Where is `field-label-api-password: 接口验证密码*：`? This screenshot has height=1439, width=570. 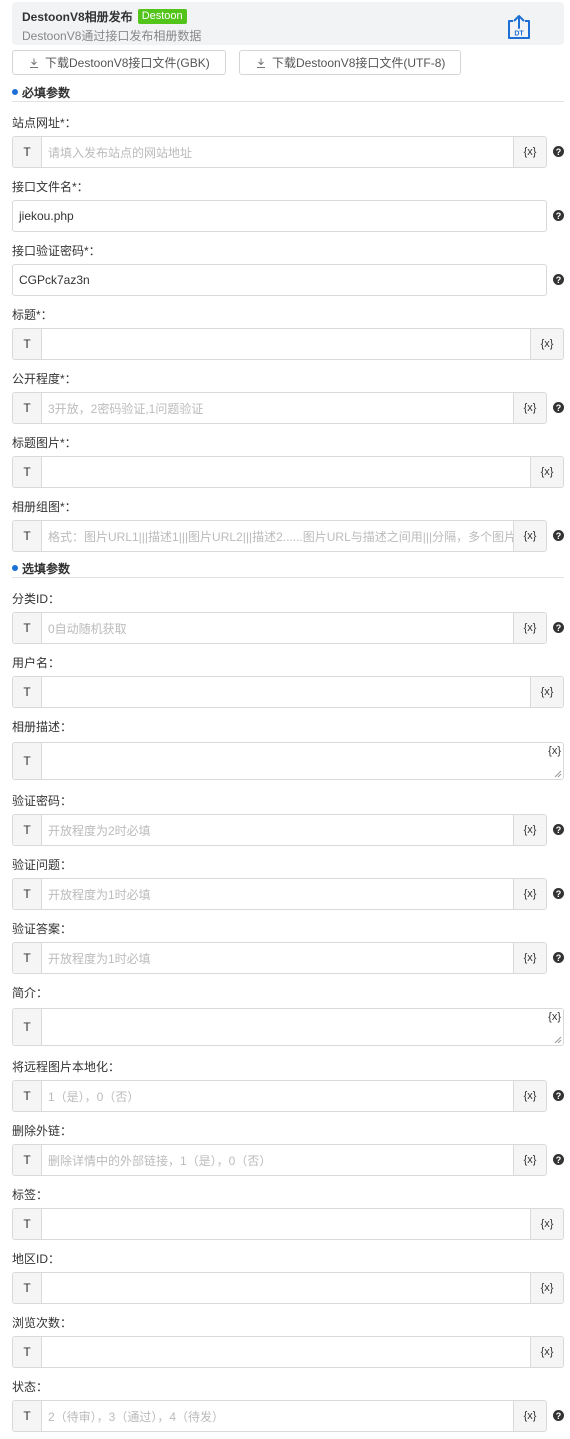 field-label-api-password: 接口验证密码*： is located at coordinates (56, 251).